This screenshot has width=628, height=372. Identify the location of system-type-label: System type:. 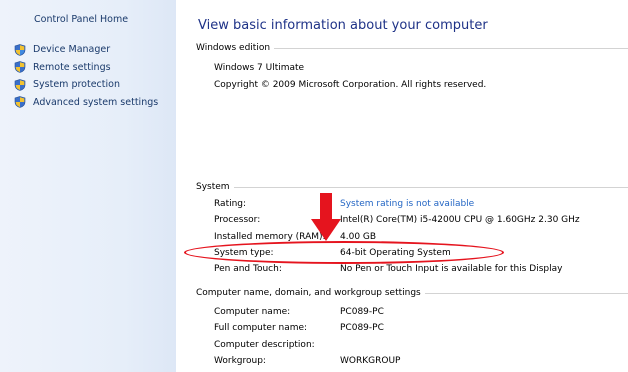
(244, 253).